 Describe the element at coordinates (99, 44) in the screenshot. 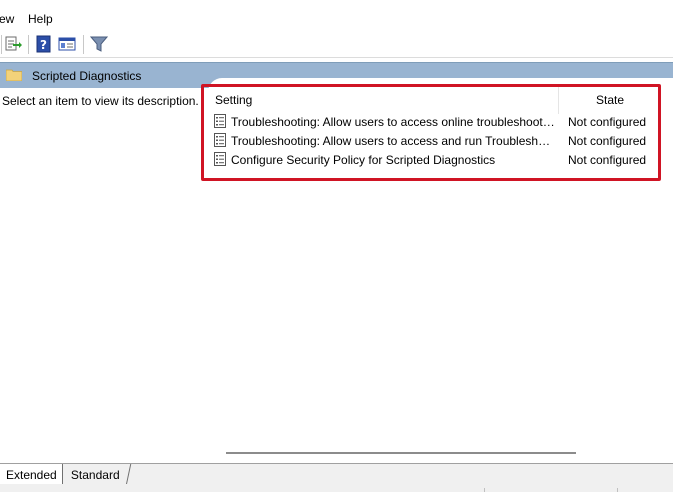

I see `filter-icon` at that location.